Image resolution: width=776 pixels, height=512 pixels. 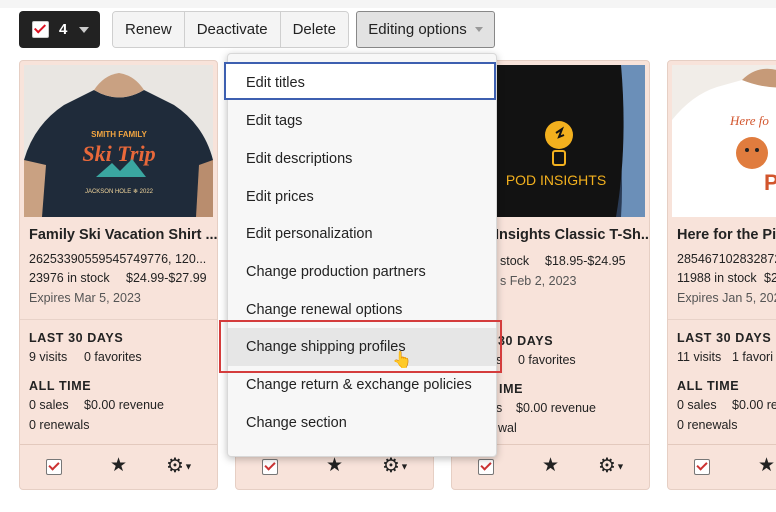 What do you see at coordinates (360, 346) in the screenshot?
I see `highlight-annotation` at bounding box center [360, 346].